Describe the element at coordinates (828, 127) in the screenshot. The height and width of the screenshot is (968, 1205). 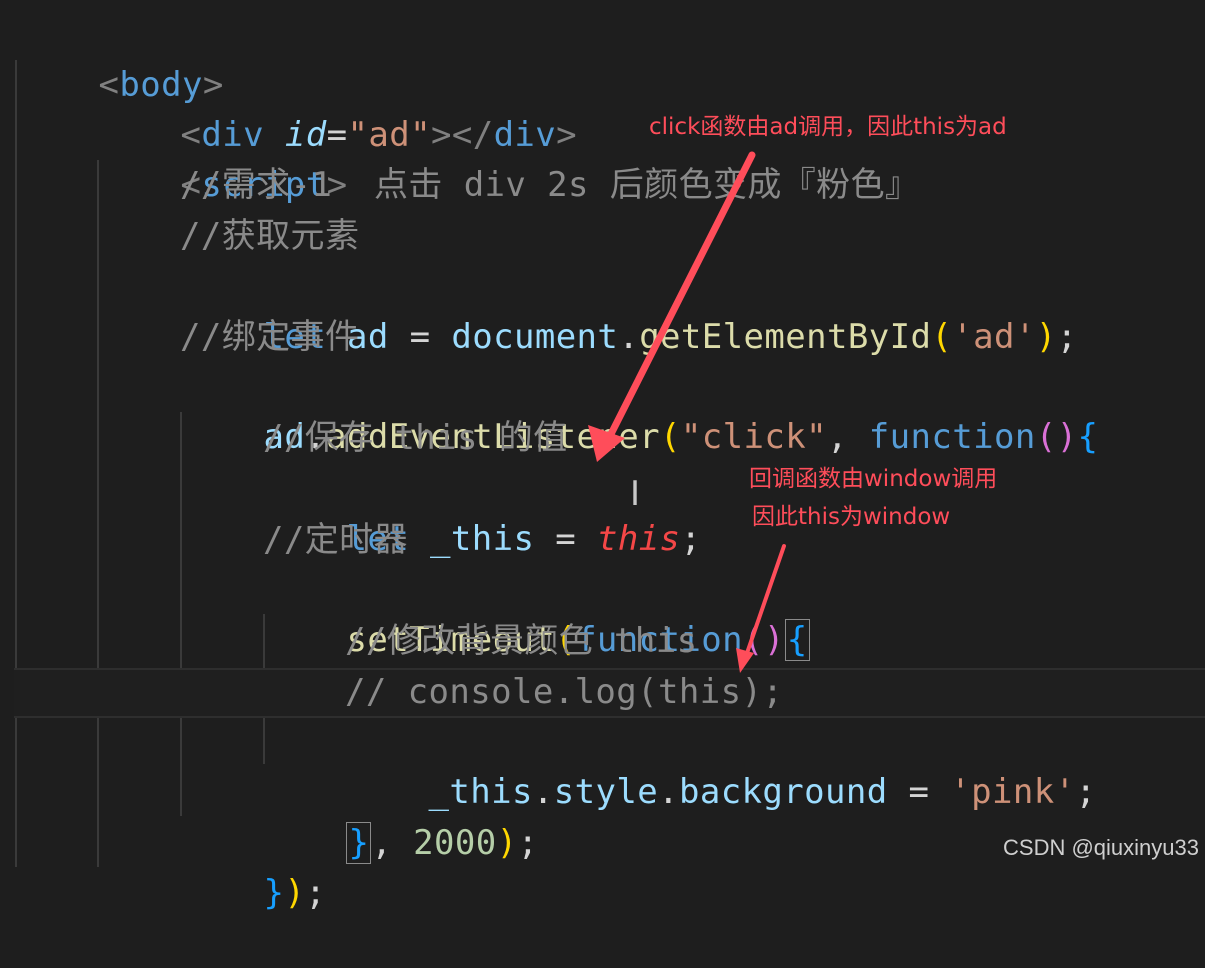
I see `annotation-click-this: click函数由ad调用，因此this为ad` at that location.